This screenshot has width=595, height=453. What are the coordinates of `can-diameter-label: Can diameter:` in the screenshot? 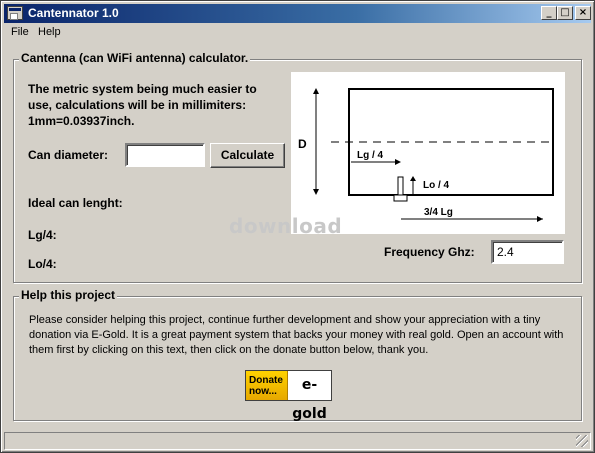 It's located at (68, 155).